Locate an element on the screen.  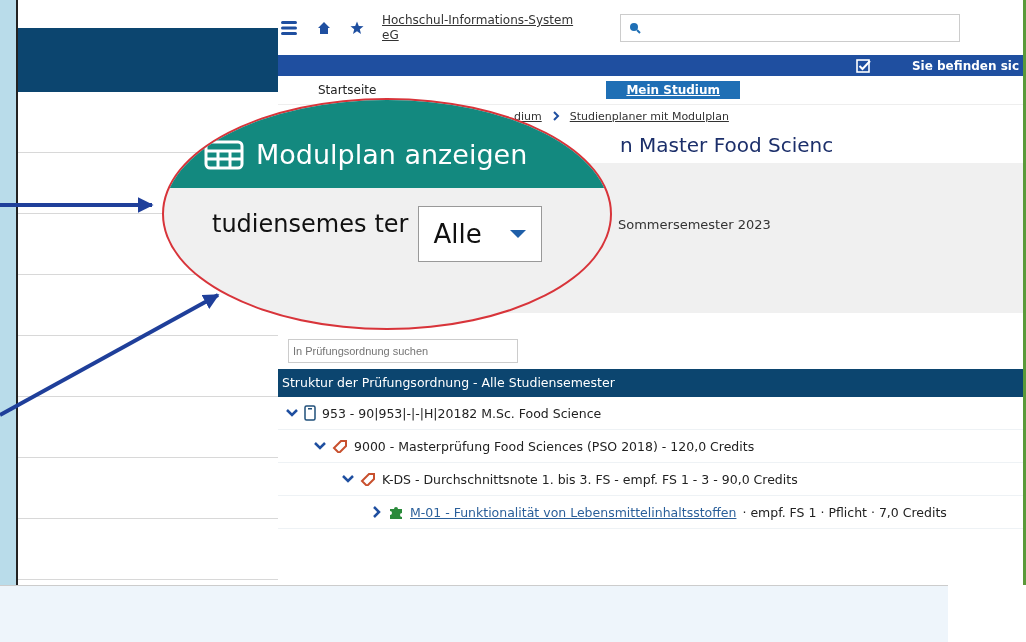
breadcrumb-link: dium is located at coordinates (528, 116).